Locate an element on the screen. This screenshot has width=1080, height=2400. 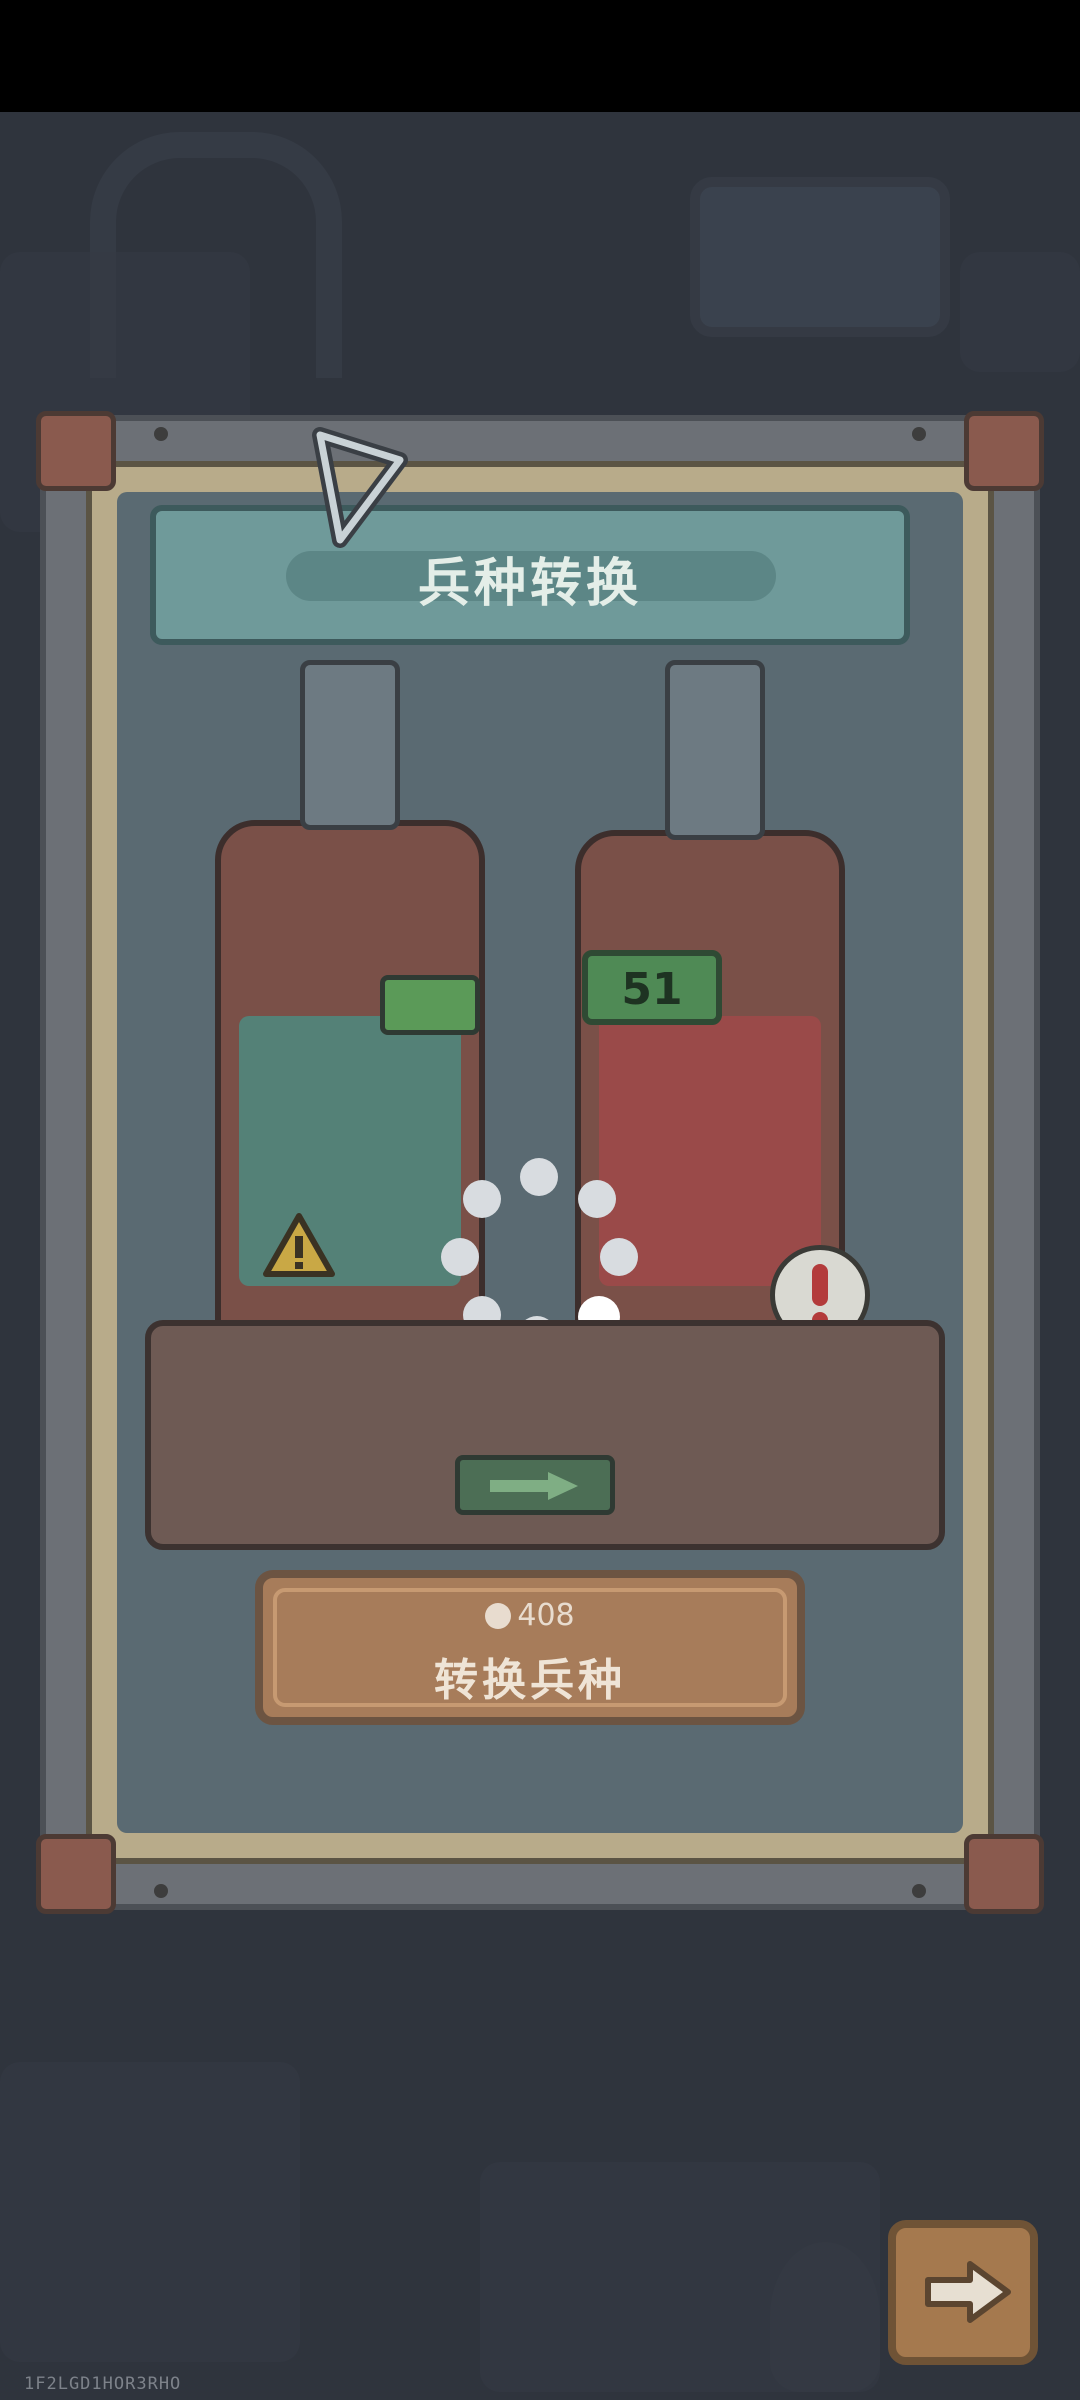
page-title: 兵种转换 is located at coordinates (529, 584).